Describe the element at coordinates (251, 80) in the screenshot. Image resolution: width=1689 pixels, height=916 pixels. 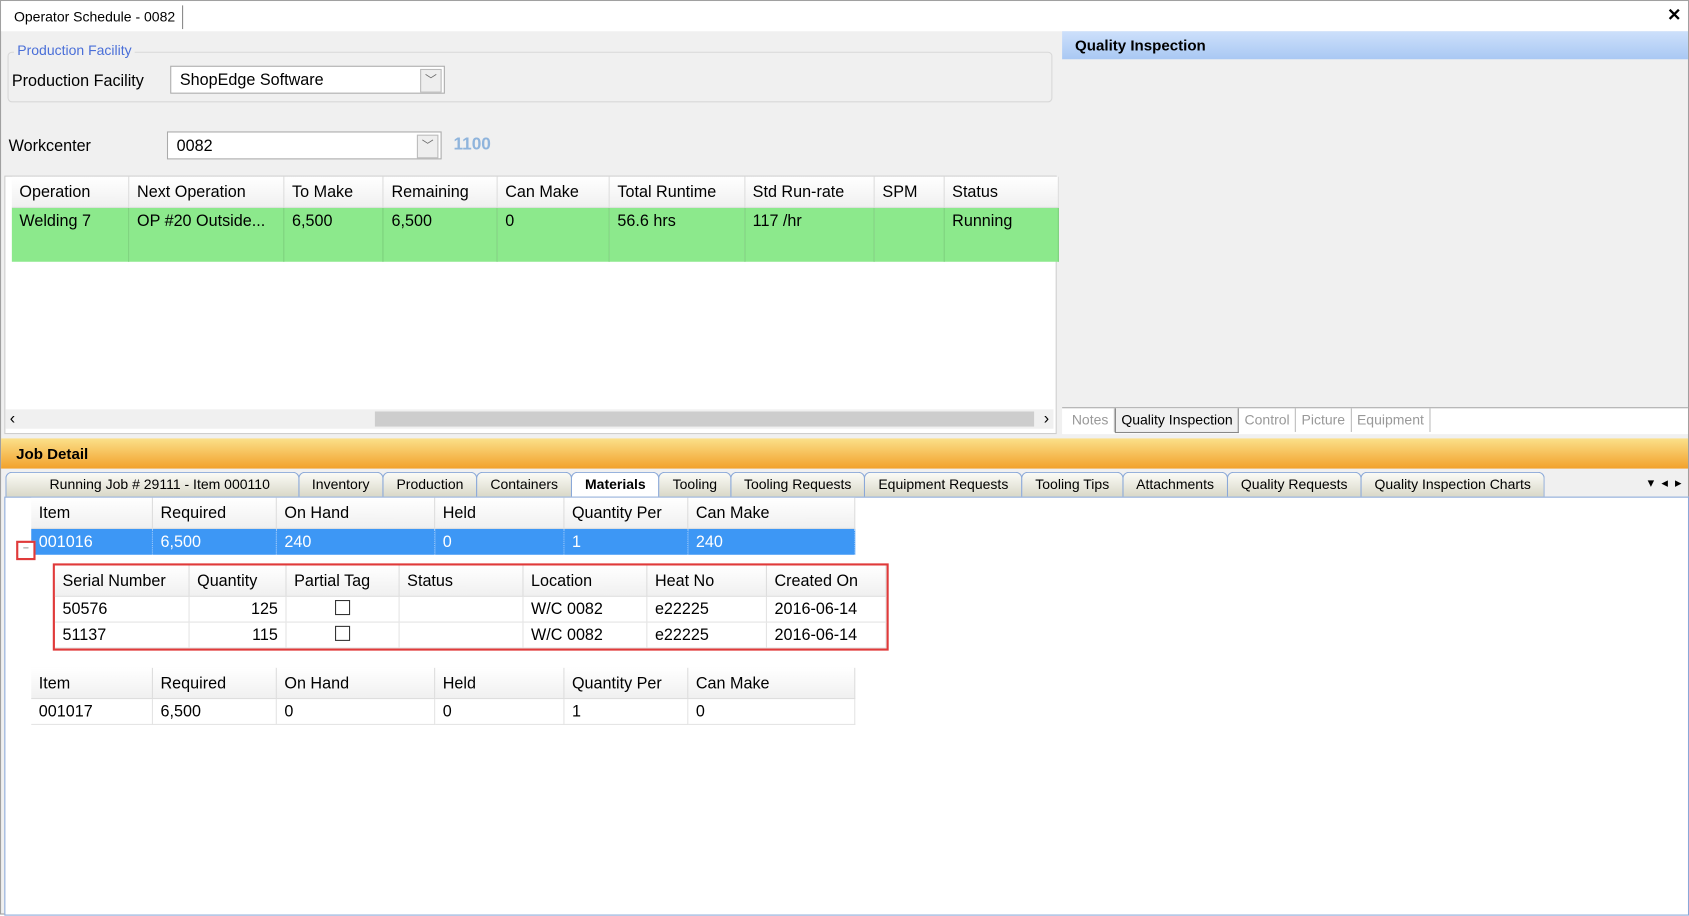
I see `facility-value: ShopEdge Software` at that location.